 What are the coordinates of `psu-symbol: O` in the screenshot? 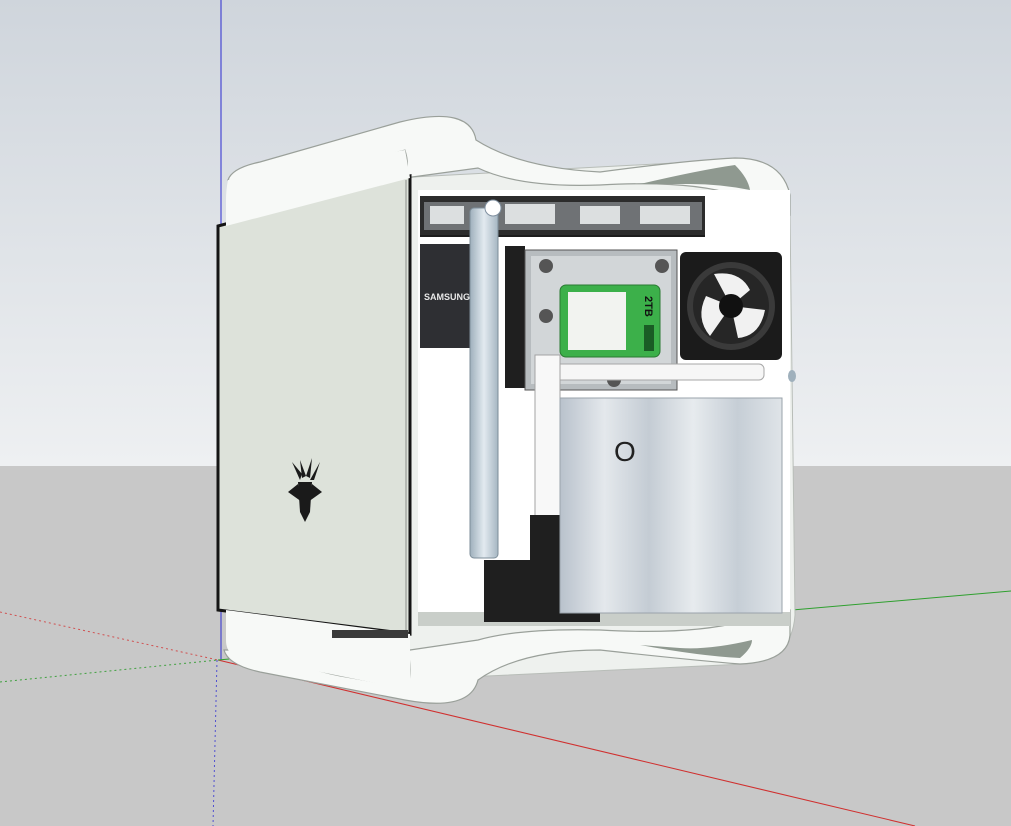 It's located at (625, 451).